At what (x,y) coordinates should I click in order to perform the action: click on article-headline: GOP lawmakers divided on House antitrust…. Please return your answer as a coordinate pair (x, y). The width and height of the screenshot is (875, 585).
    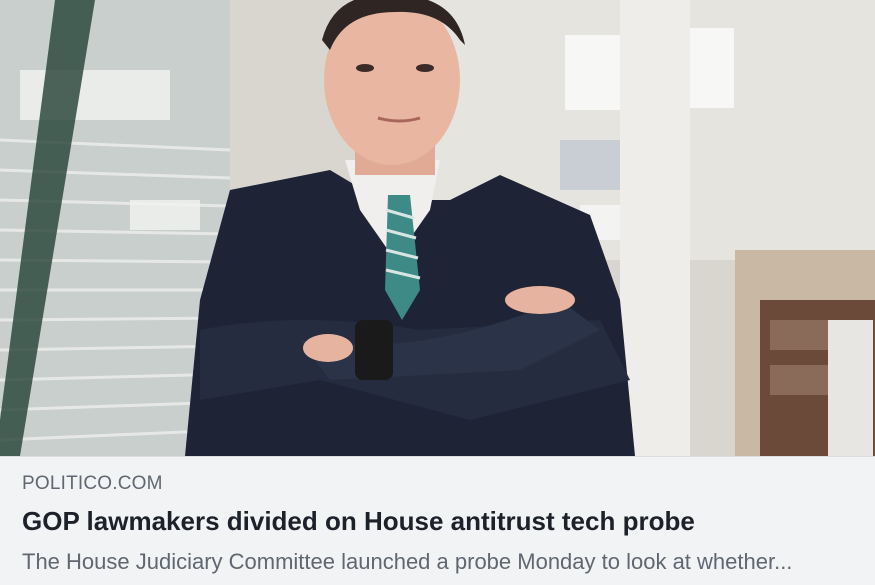
    Looking at the image, I should click on (442, 521).